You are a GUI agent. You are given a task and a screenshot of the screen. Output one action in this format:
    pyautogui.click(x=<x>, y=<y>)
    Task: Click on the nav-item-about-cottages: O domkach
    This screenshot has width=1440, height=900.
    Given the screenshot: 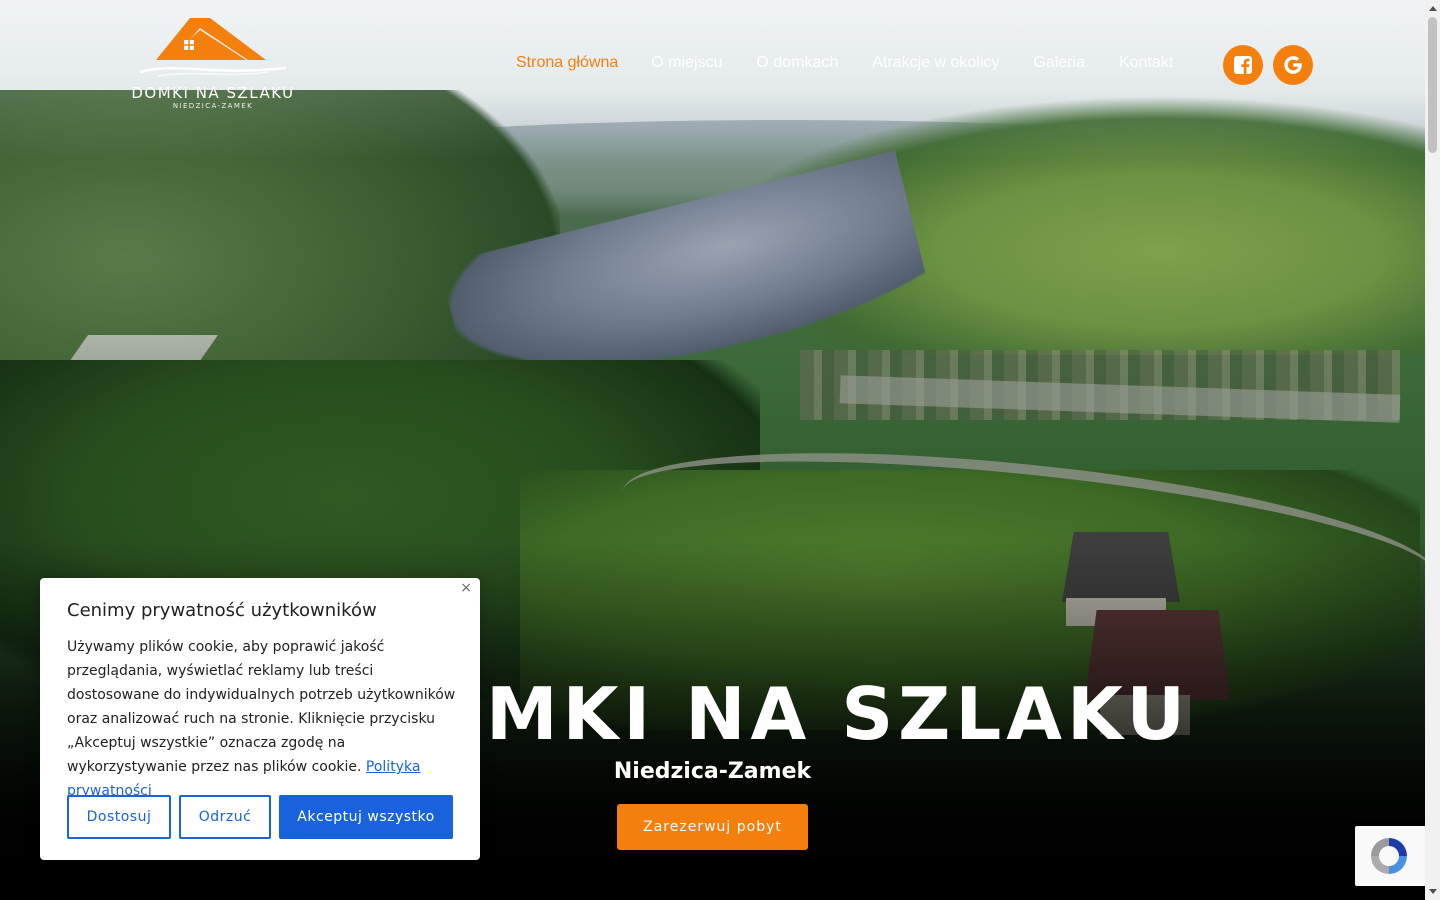 What is the action you would take?
    pyautogui.click(x=797, y=63)
    